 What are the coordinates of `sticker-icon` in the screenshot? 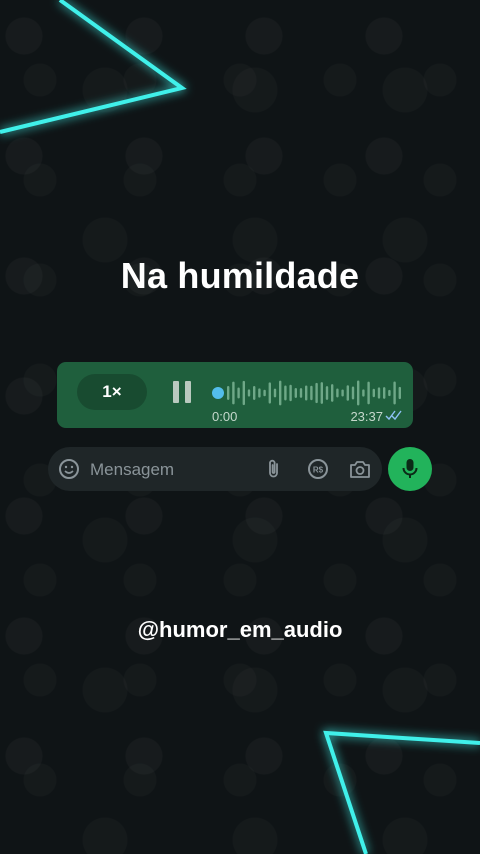 It's located at (69, 469).